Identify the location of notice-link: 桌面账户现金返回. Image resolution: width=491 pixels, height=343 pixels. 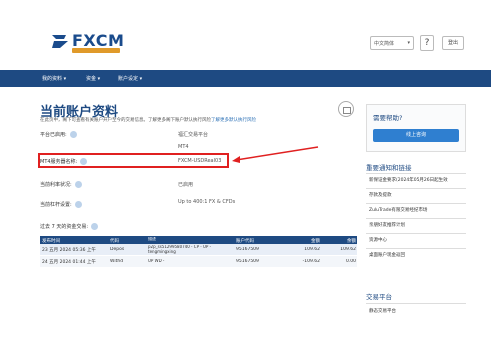
(416, 255).